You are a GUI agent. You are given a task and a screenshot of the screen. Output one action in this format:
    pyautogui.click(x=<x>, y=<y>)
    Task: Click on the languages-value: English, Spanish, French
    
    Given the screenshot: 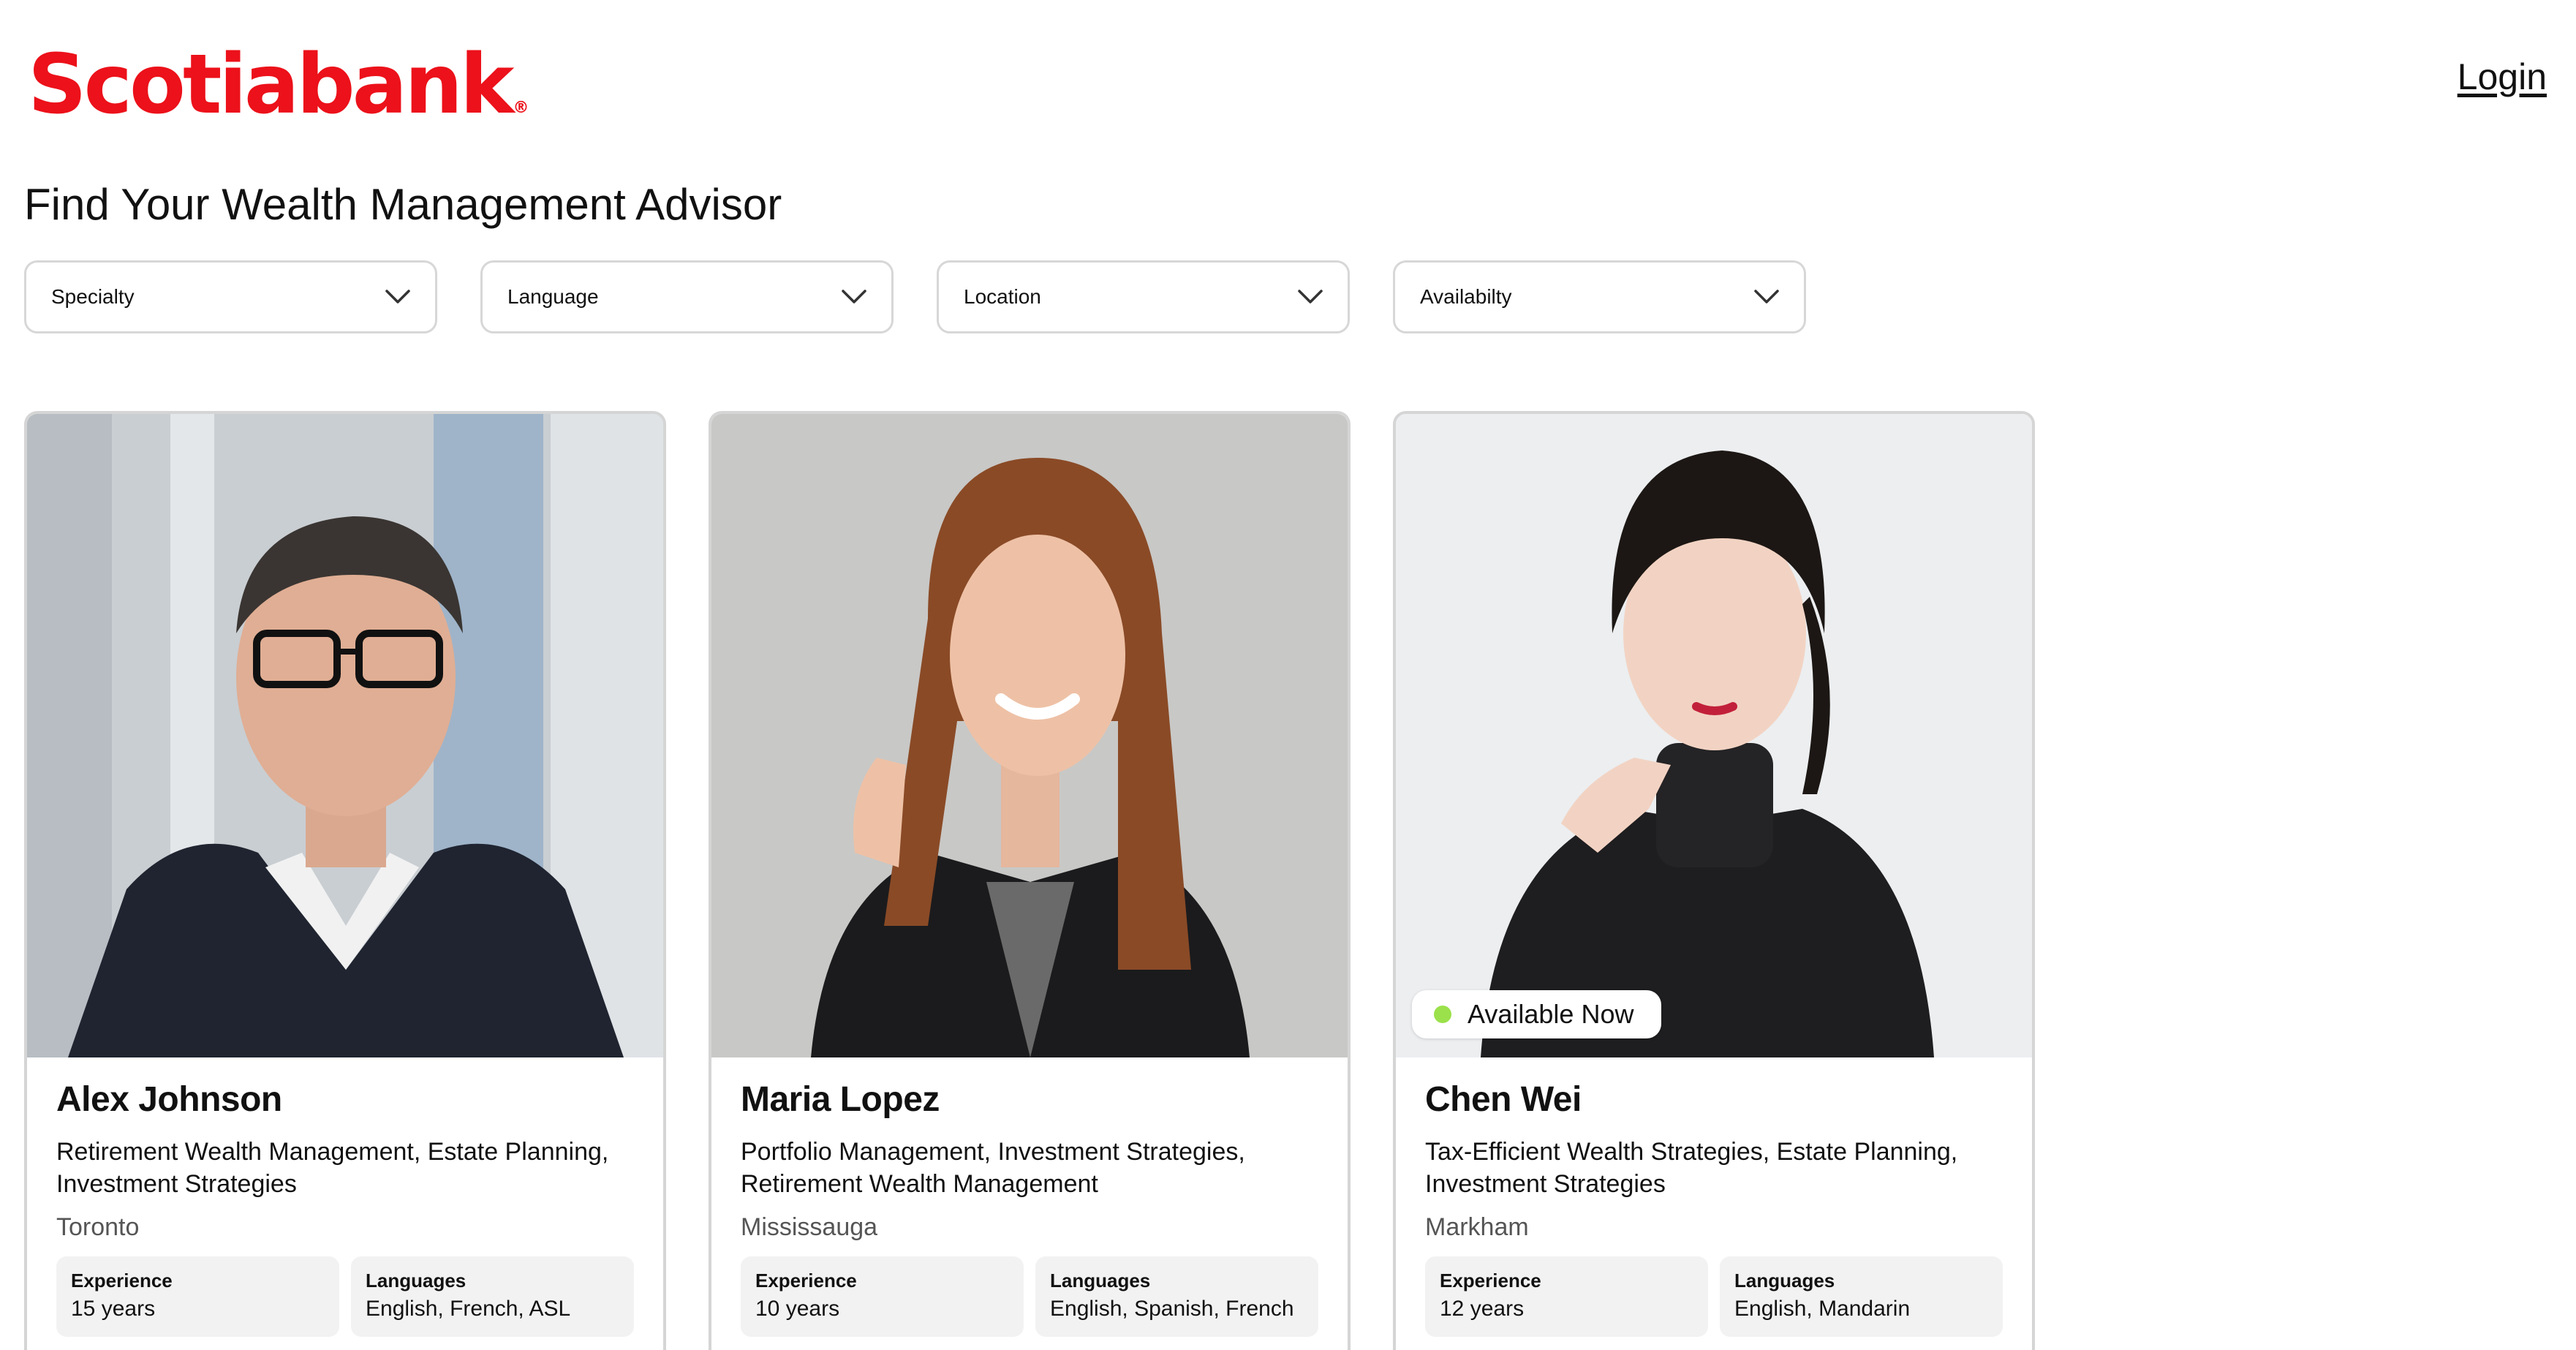 What is the action you would take?
    pyautogui.click(x=1172, y=1309)
    